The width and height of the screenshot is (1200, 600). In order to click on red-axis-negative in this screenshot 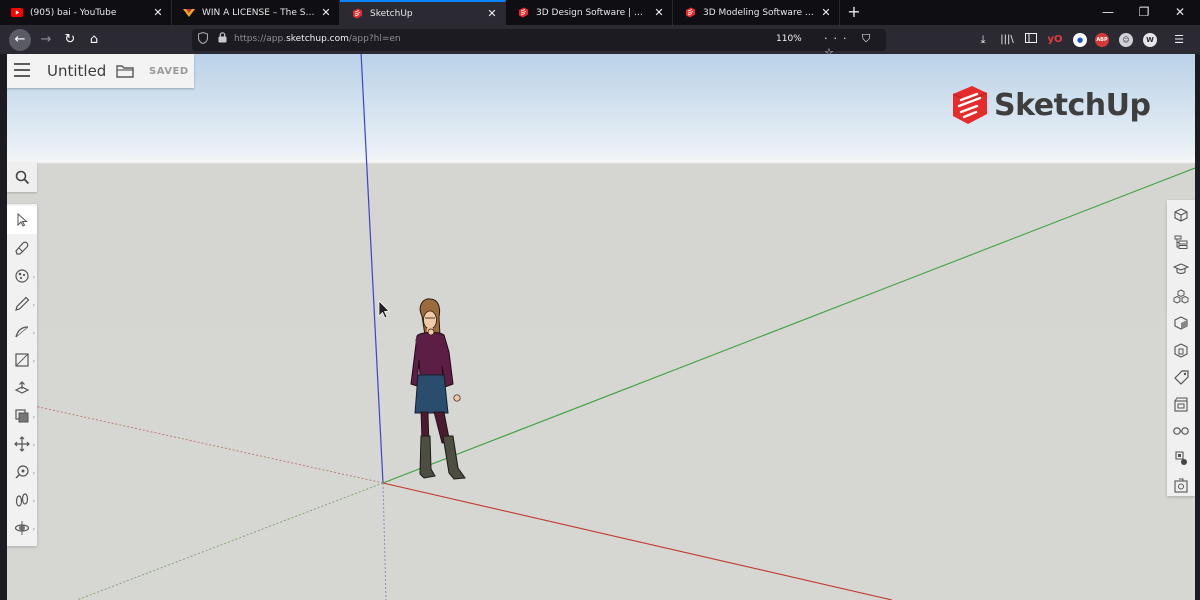, I will do `click(195, 441)`.